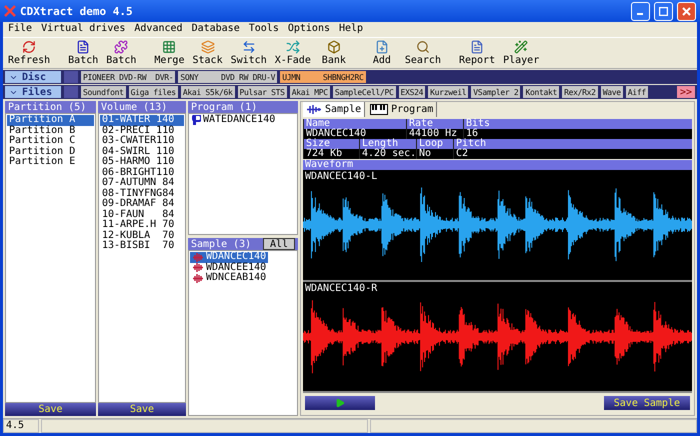 The height and width of the screenshot is (436, 700). What do you see at coordinates (412, 92) in the screenshot?
I see `format-button: EXS24` at bounding box center [412, 92].